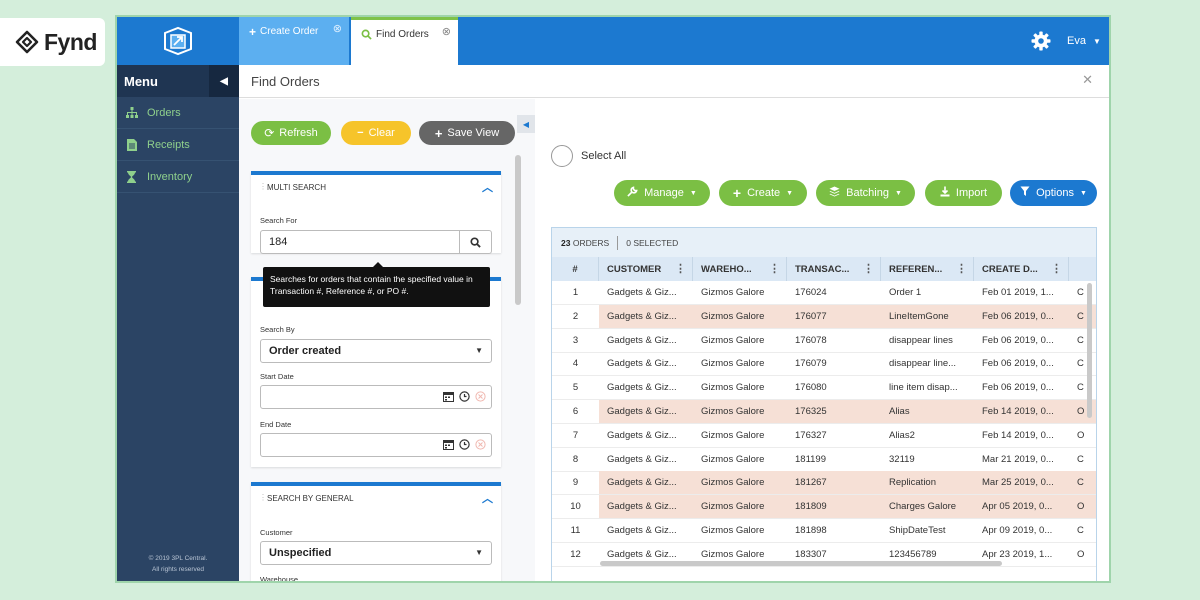  What do you see at coordinates (927, 483) in the screenshot?
I see `reference-cell: Replication` at bounding box center [927, 483].